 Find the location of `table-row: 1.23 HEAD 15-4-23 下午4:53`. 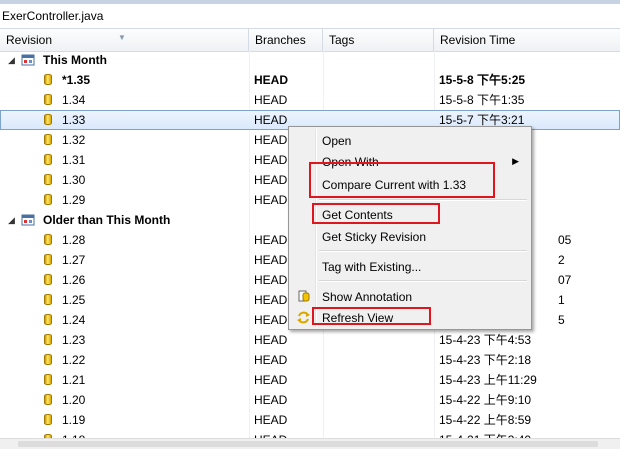

table-row: 1.23 HEAD 15-4-23 下午4:53 is located at coordinates (310, 340).